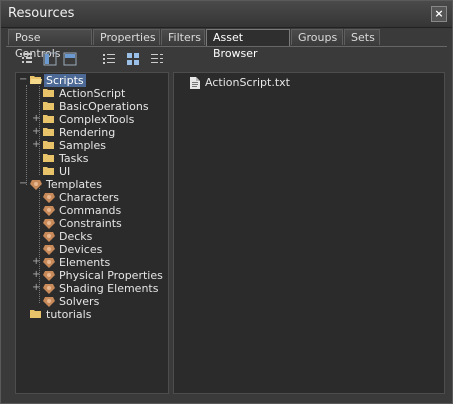  I want to click on toolbar, so click(226, 59).